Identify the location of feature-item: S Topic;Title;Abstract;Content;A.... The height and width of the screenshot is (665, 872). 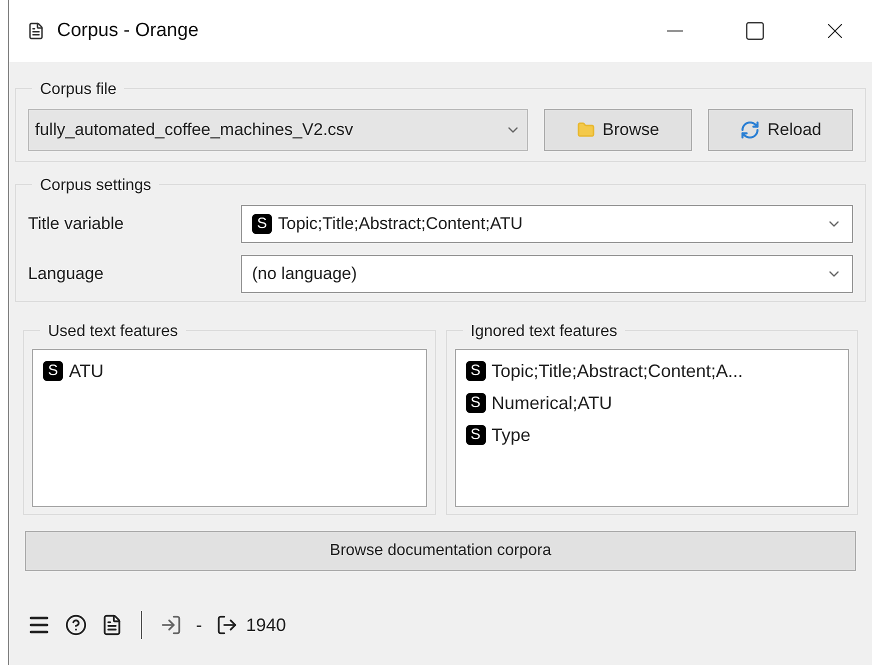
(652, 371).